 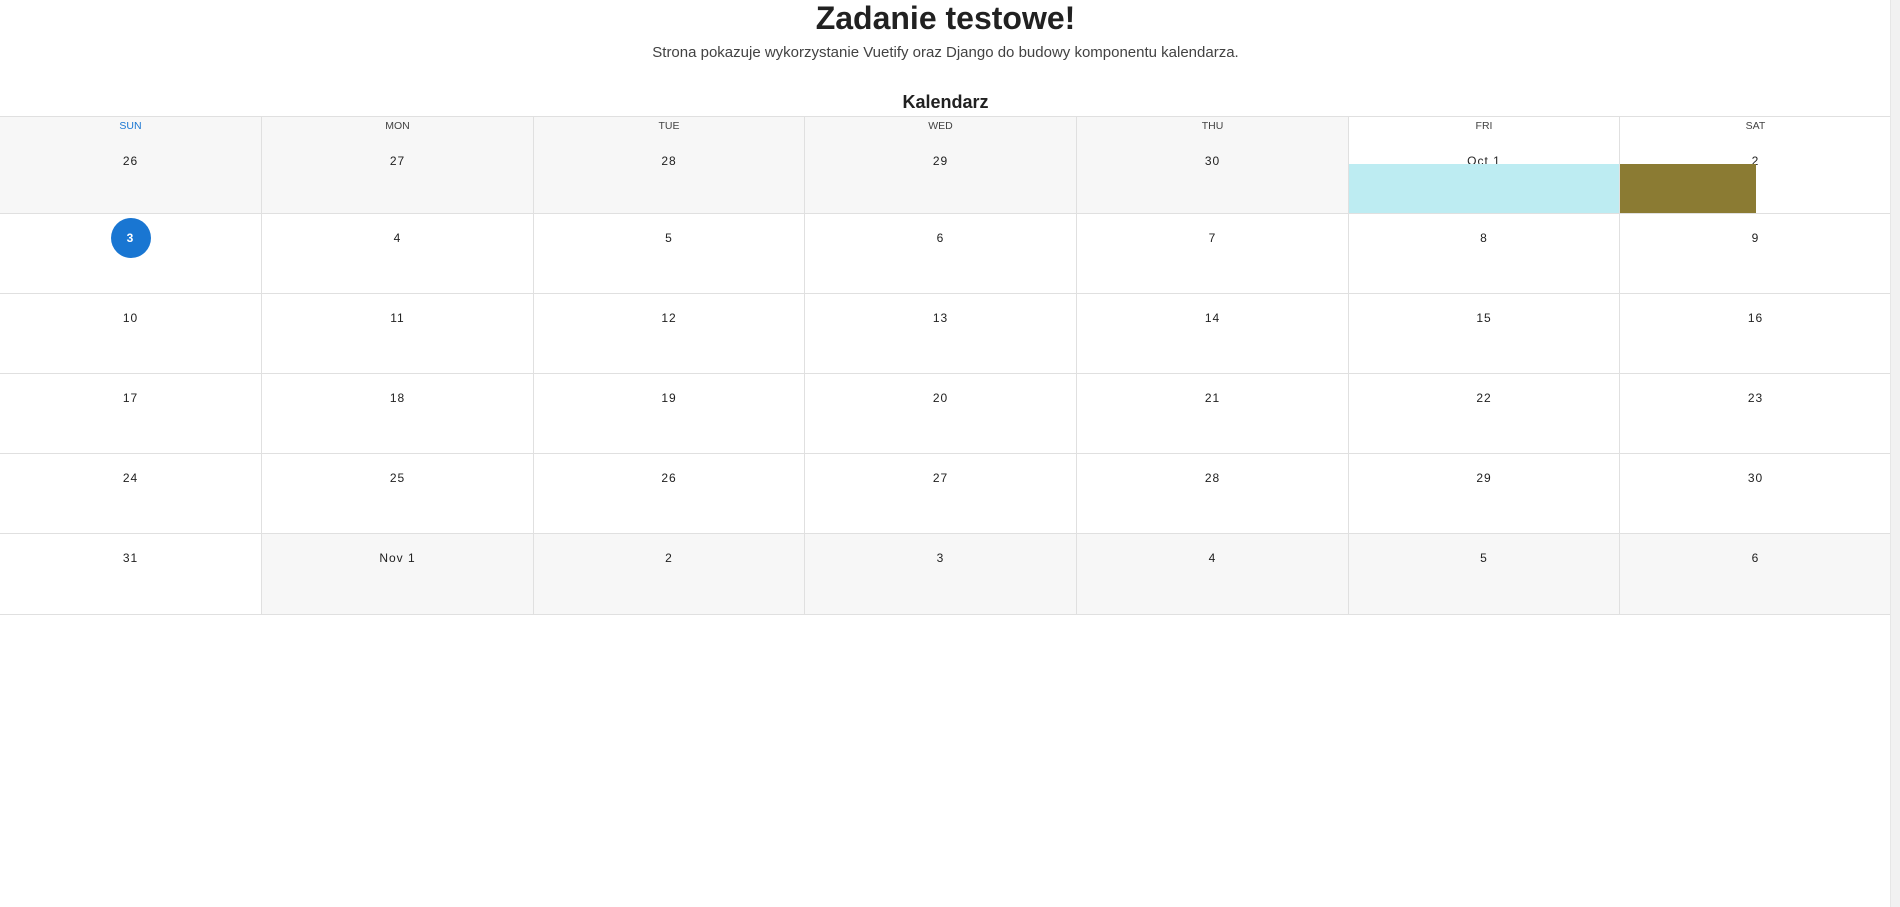 I want to click on calendar-day: 21, so click(x=1213, y=413).